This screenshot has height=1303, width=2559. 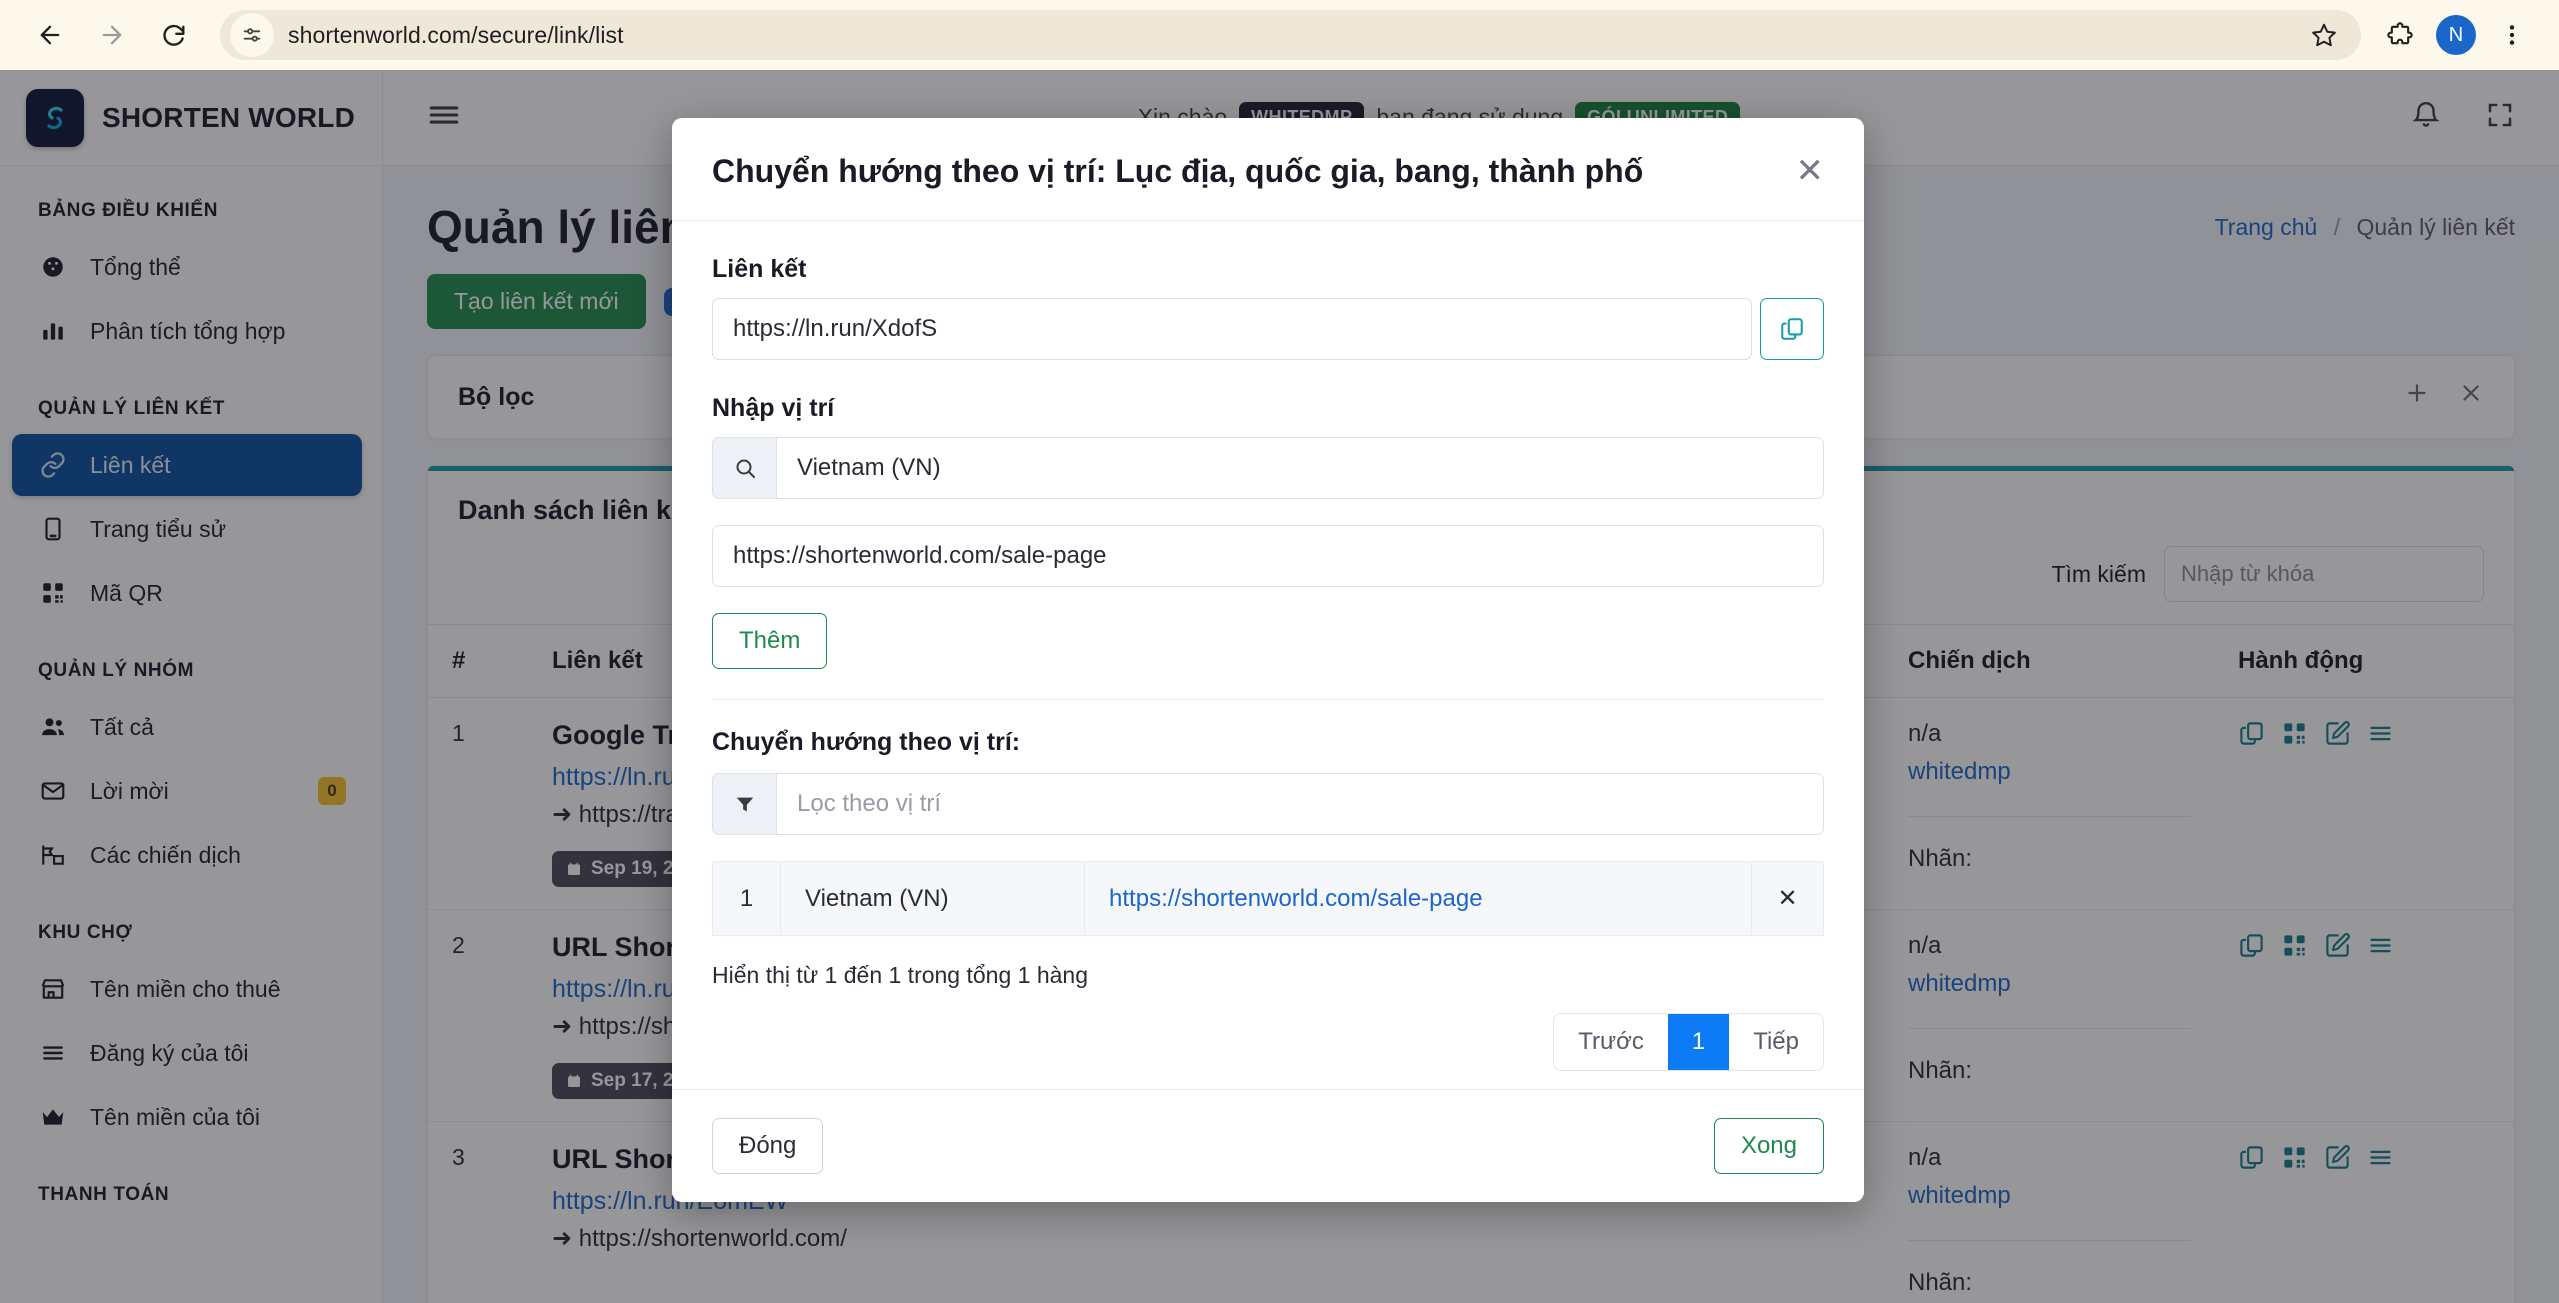 What do you see at coordinates (768, 1146) in the screenshot?
I see `close-button: Đóng` at bounding box center [768, 1146].